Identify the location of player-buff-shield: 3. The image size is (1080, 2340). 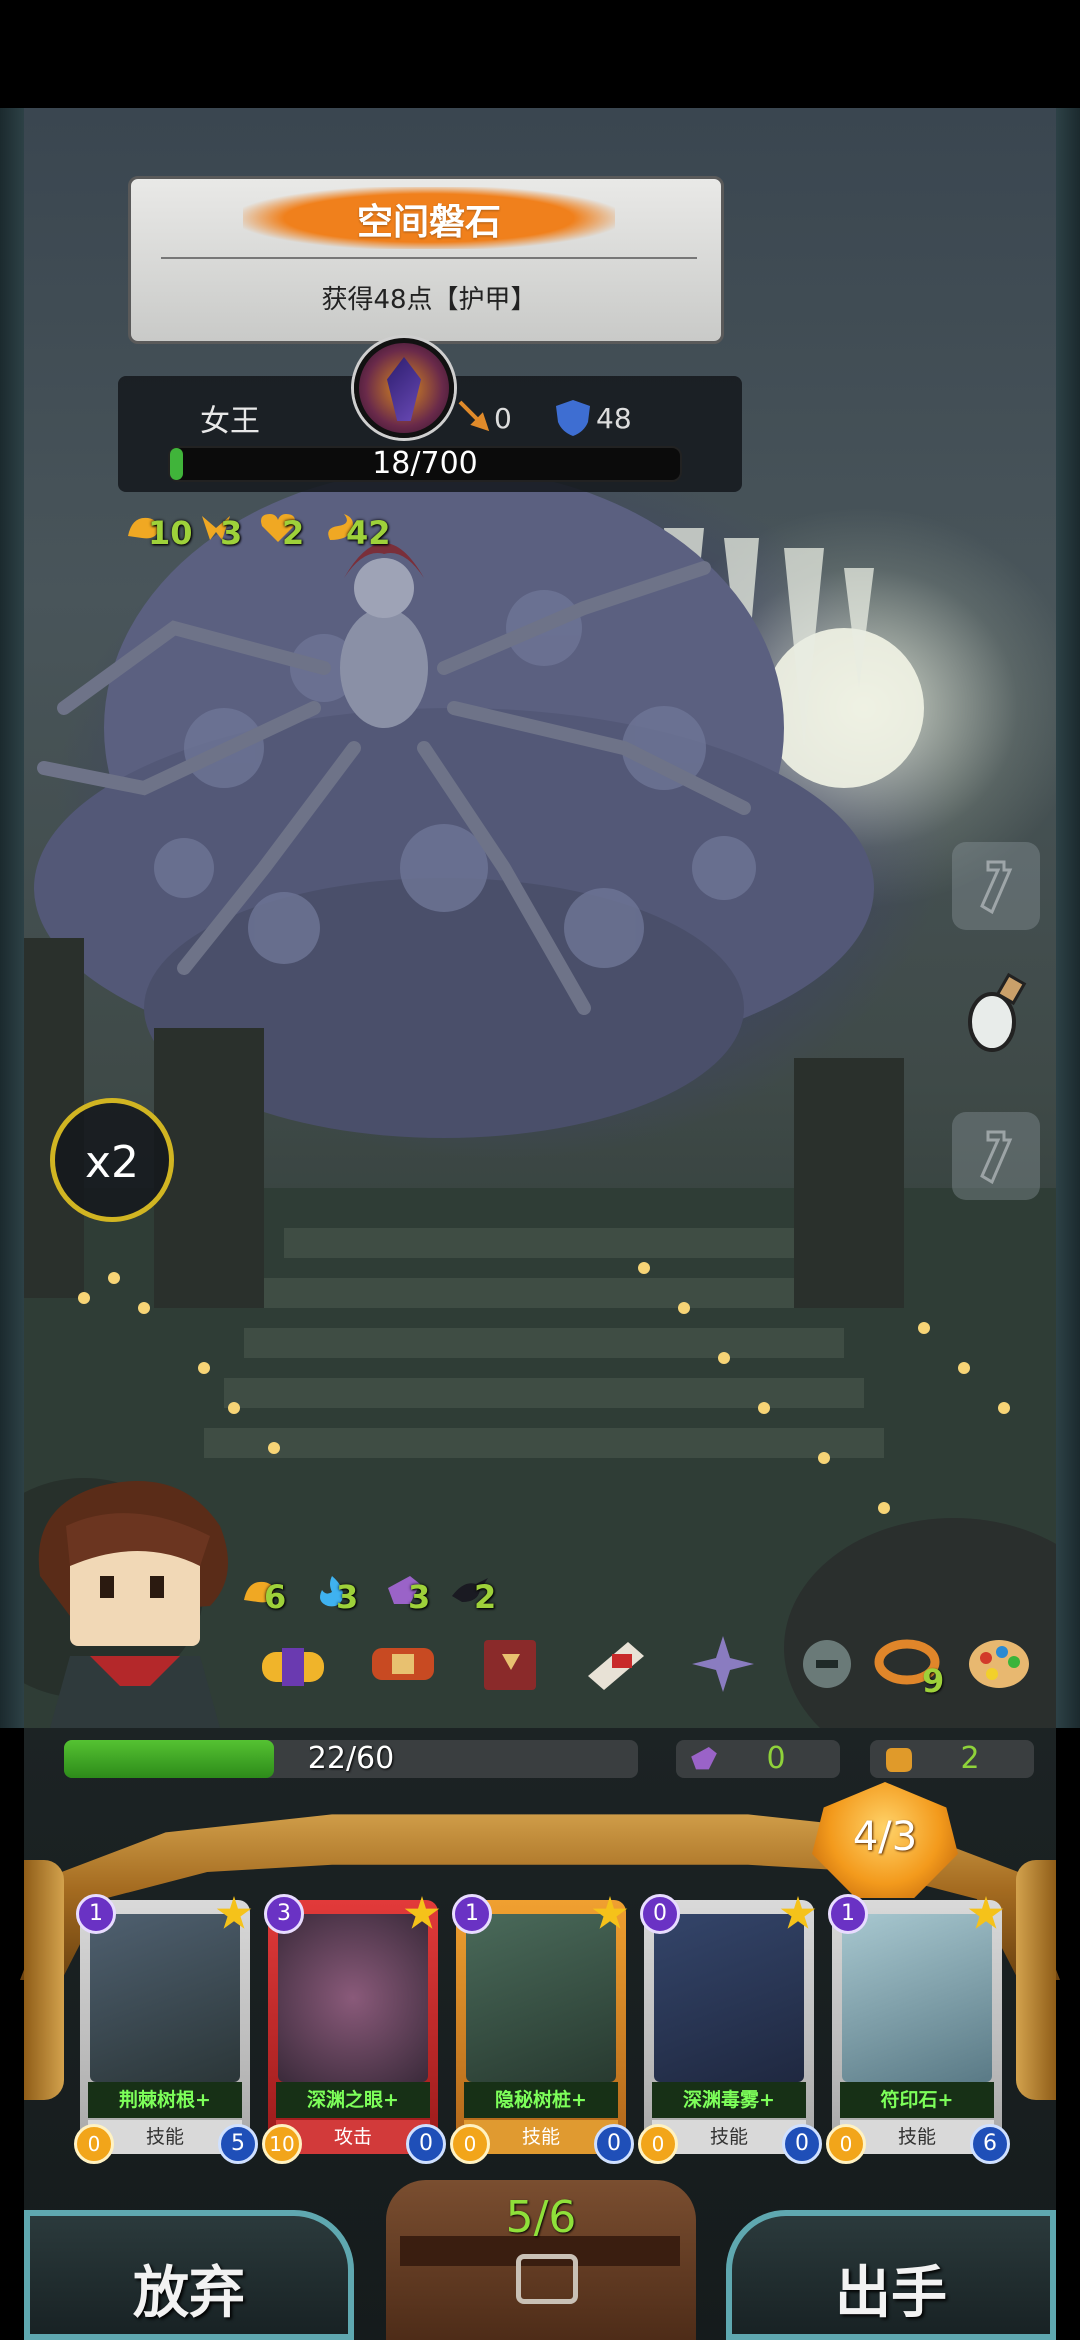
(419, 1596).